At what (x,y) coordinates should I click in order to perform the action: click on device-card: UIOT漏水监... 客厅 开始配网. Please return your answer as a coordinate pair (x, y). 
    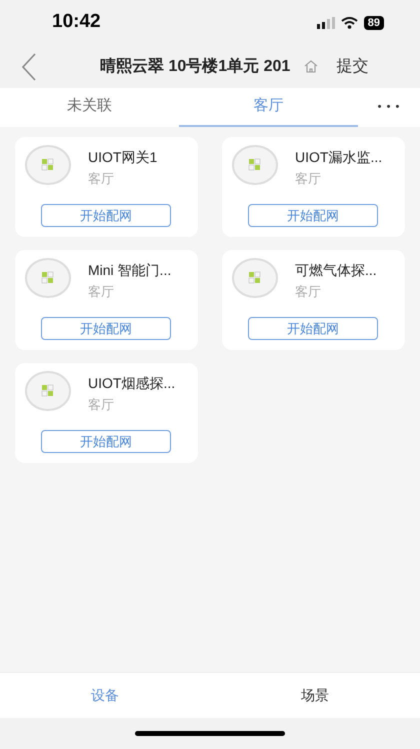
    Looking at the image, I should click on (313, 187).